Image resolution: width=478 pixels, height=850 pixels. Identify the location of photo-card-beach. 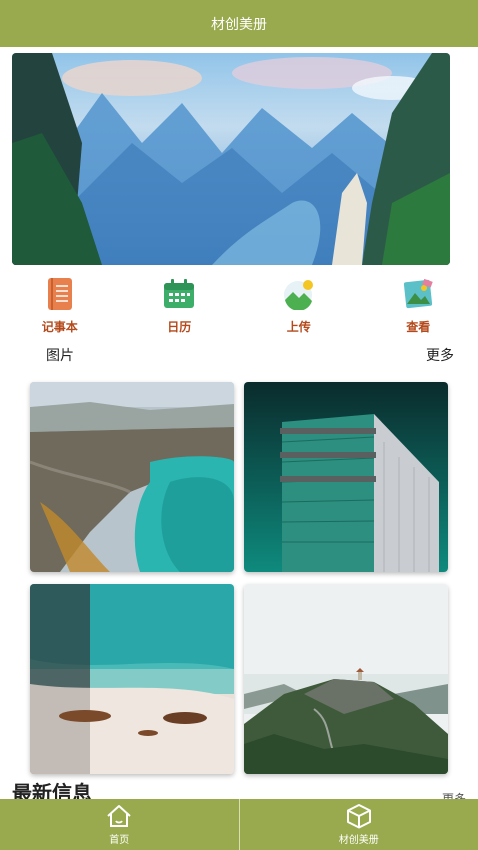
(132, 679).